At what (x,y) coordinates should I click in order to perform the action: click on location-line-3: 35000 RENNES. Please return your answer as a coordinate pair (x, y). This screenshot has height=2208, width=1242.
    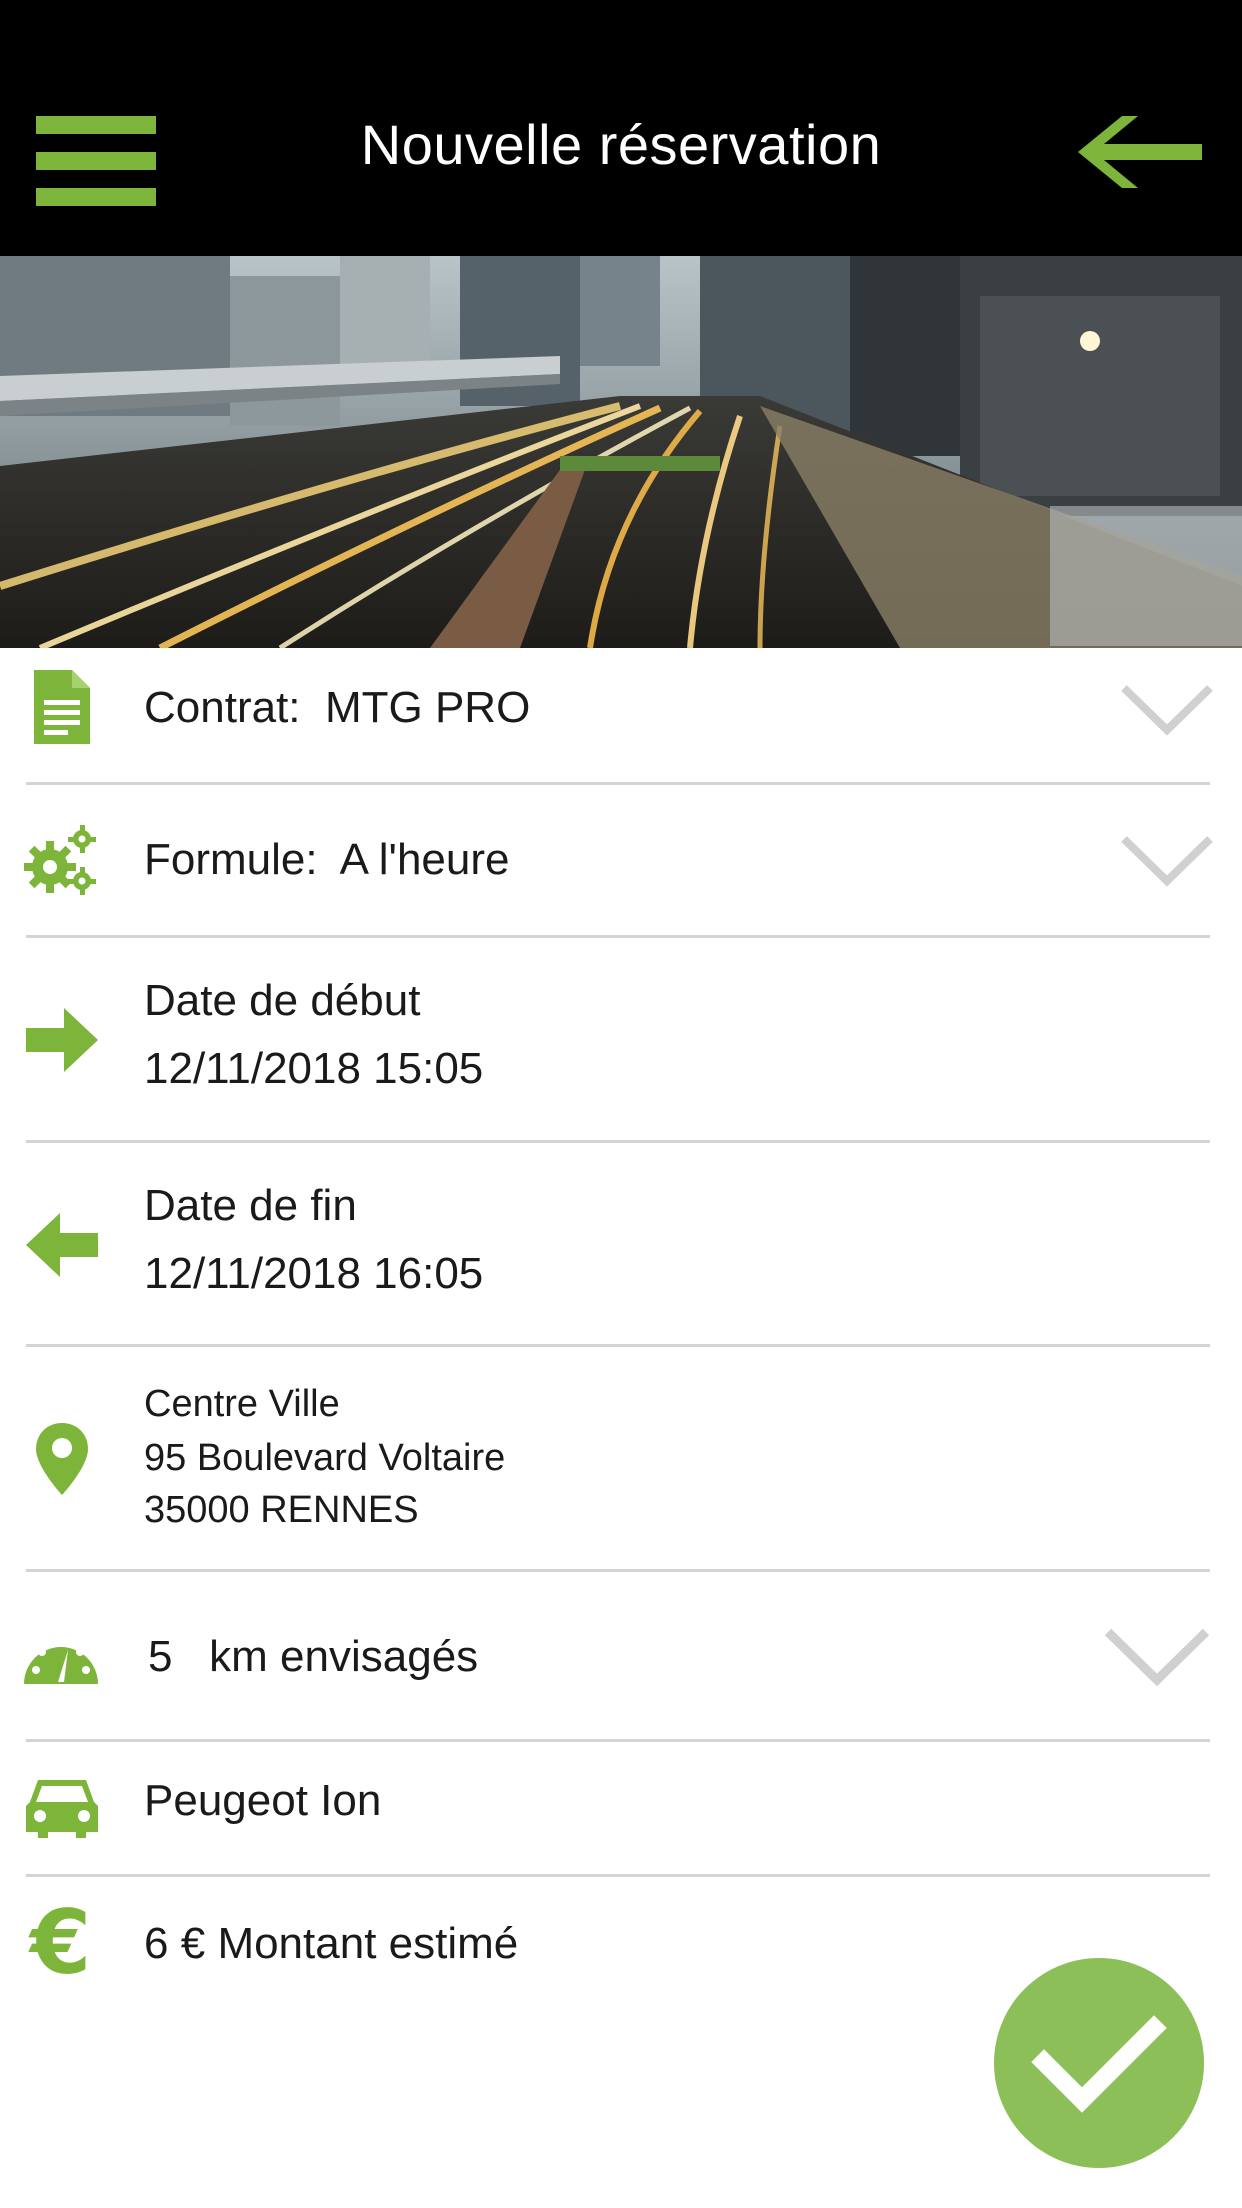
    Looking at the image, I should click on (281, 1510).